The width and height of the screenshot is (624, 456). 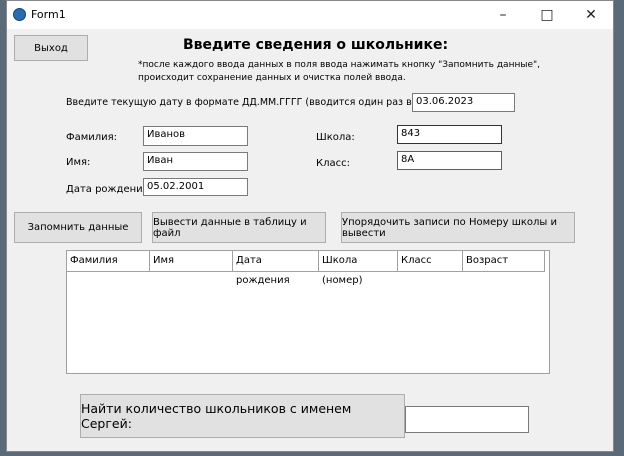 What do you see at coordinates (467, 419) in the screenshot?
I see `find-result-input` at bounding box center [467, 419].